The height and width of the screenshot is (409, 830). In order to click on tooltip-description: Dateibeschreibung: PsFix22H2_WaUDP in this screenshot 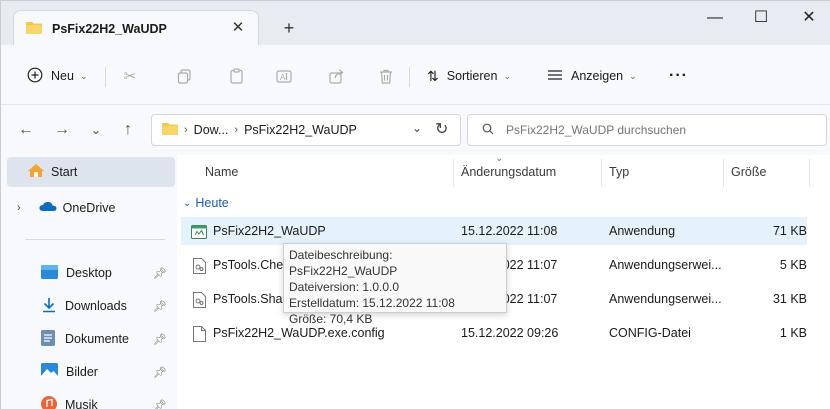, I will do `click(343, 263)`.